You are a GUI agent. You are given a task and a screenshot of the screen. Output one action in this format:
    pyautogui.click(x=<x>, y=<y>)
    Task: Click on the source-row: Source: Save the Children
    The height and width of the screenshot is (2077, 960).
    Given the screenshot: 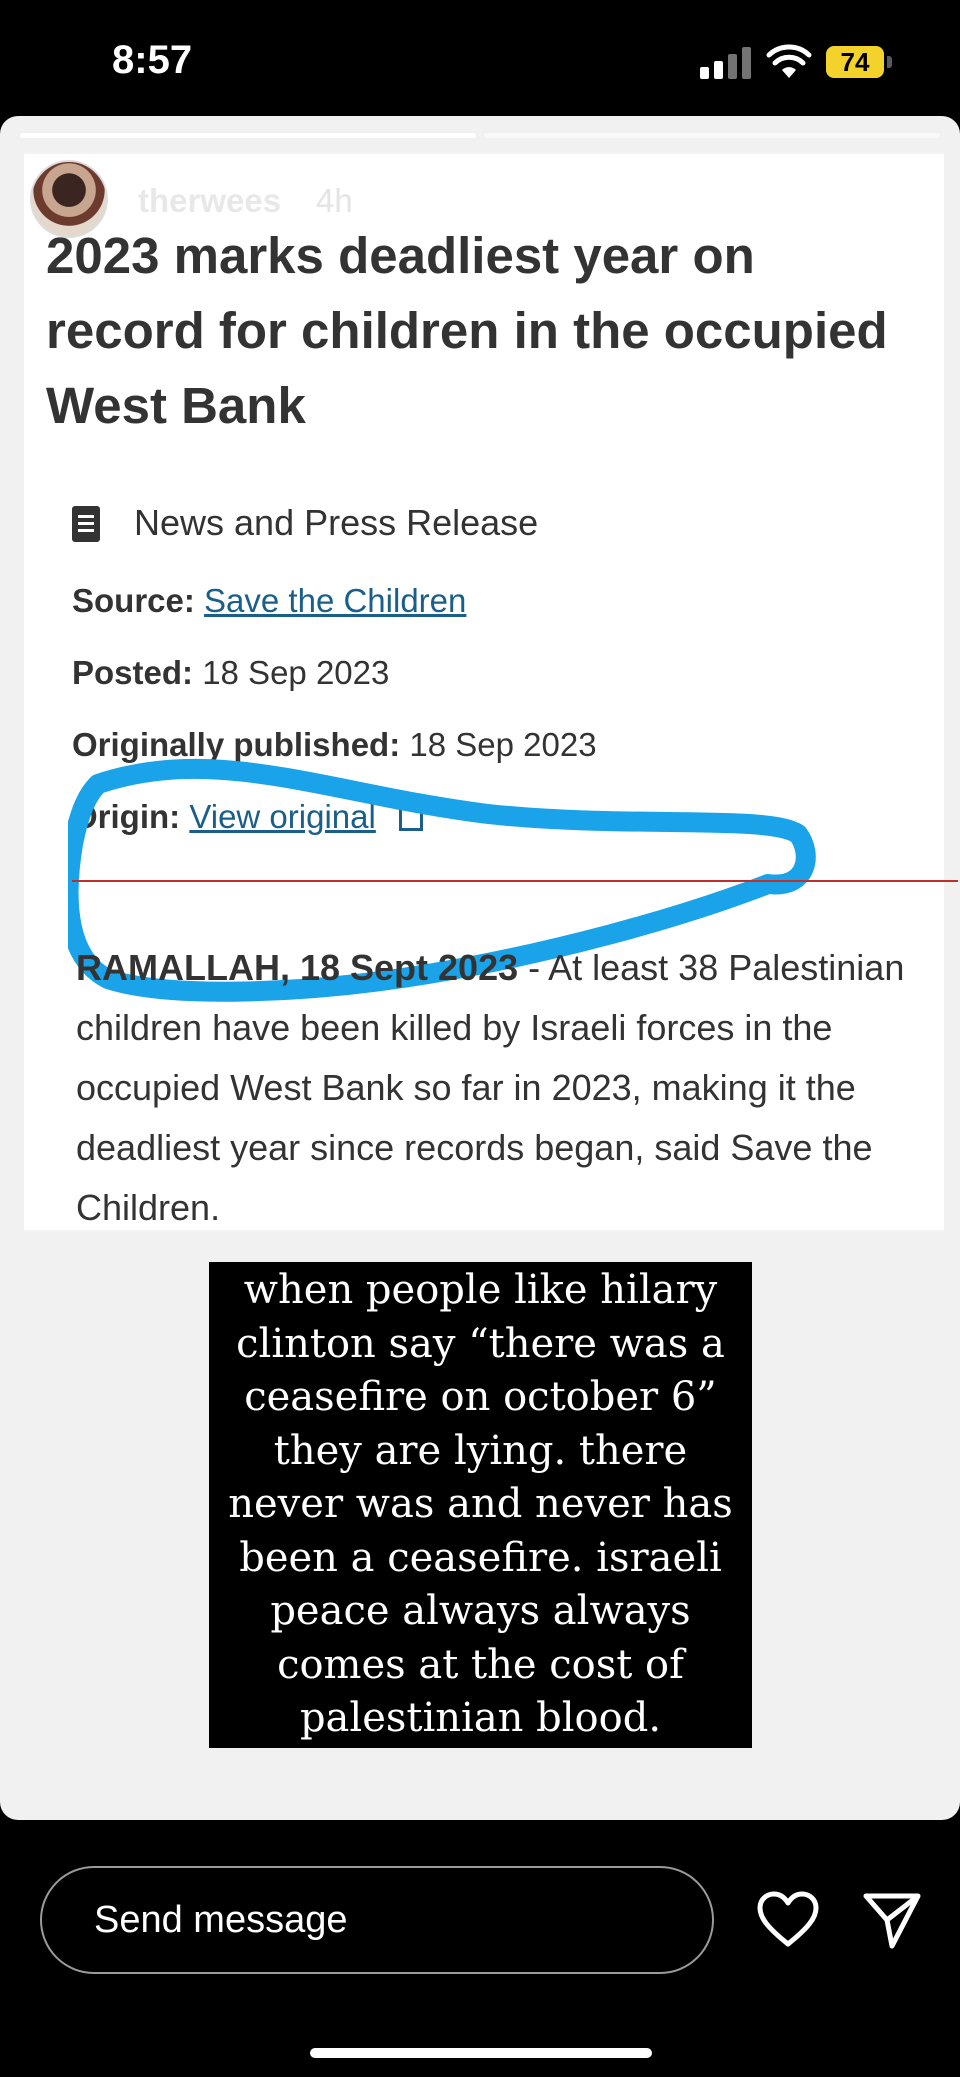 What is the action you would take?
    pyautogui.click(x=269, y=601)
    